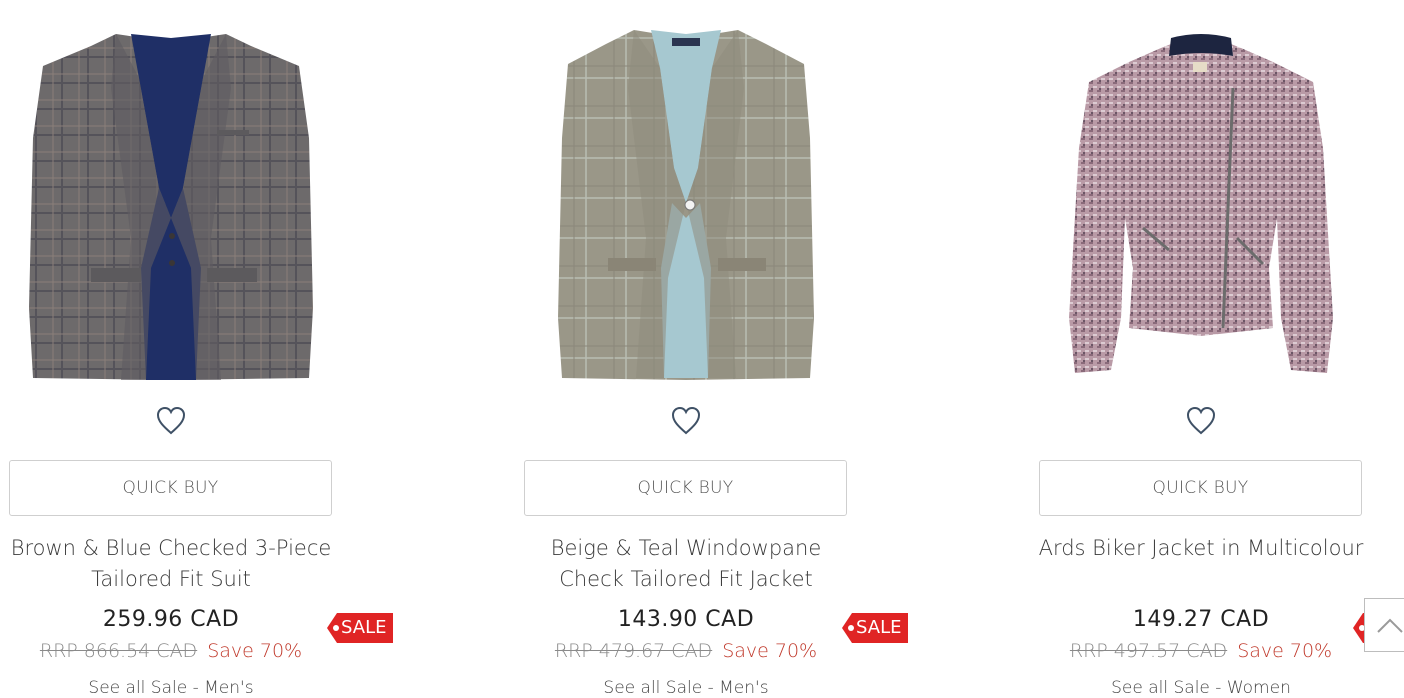 This screenshot has height=698, width=1404. What do you see at coordinates (118, 651) in the screenshot?
I see `rrp-price: RRP 866.54 CAD` at bounding box center [118, 651].